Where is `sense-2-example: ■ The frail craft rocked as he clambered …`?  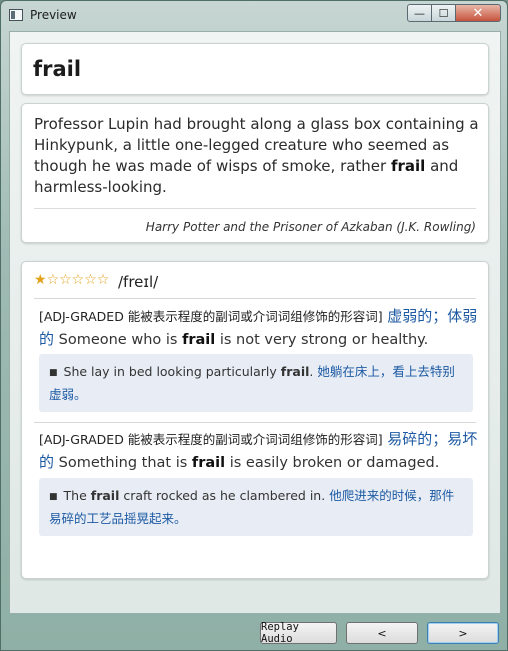 sense-2-example: ■ The frail craft rocked as he clambered … is located at coordinates (256, 507).